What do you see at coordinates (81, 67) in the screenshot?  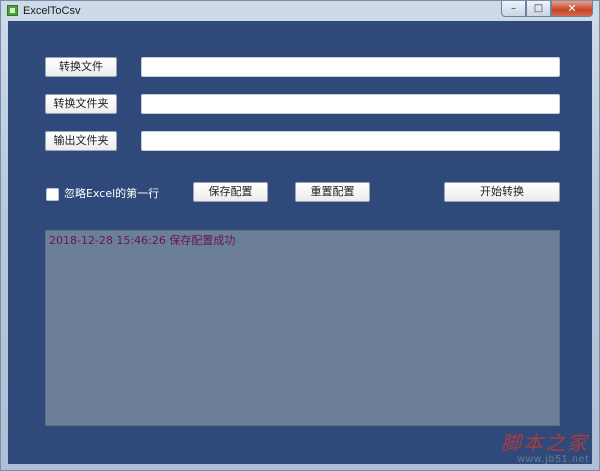 I see `convert-file-button: 转换文件` at bounding box center [81, 67].